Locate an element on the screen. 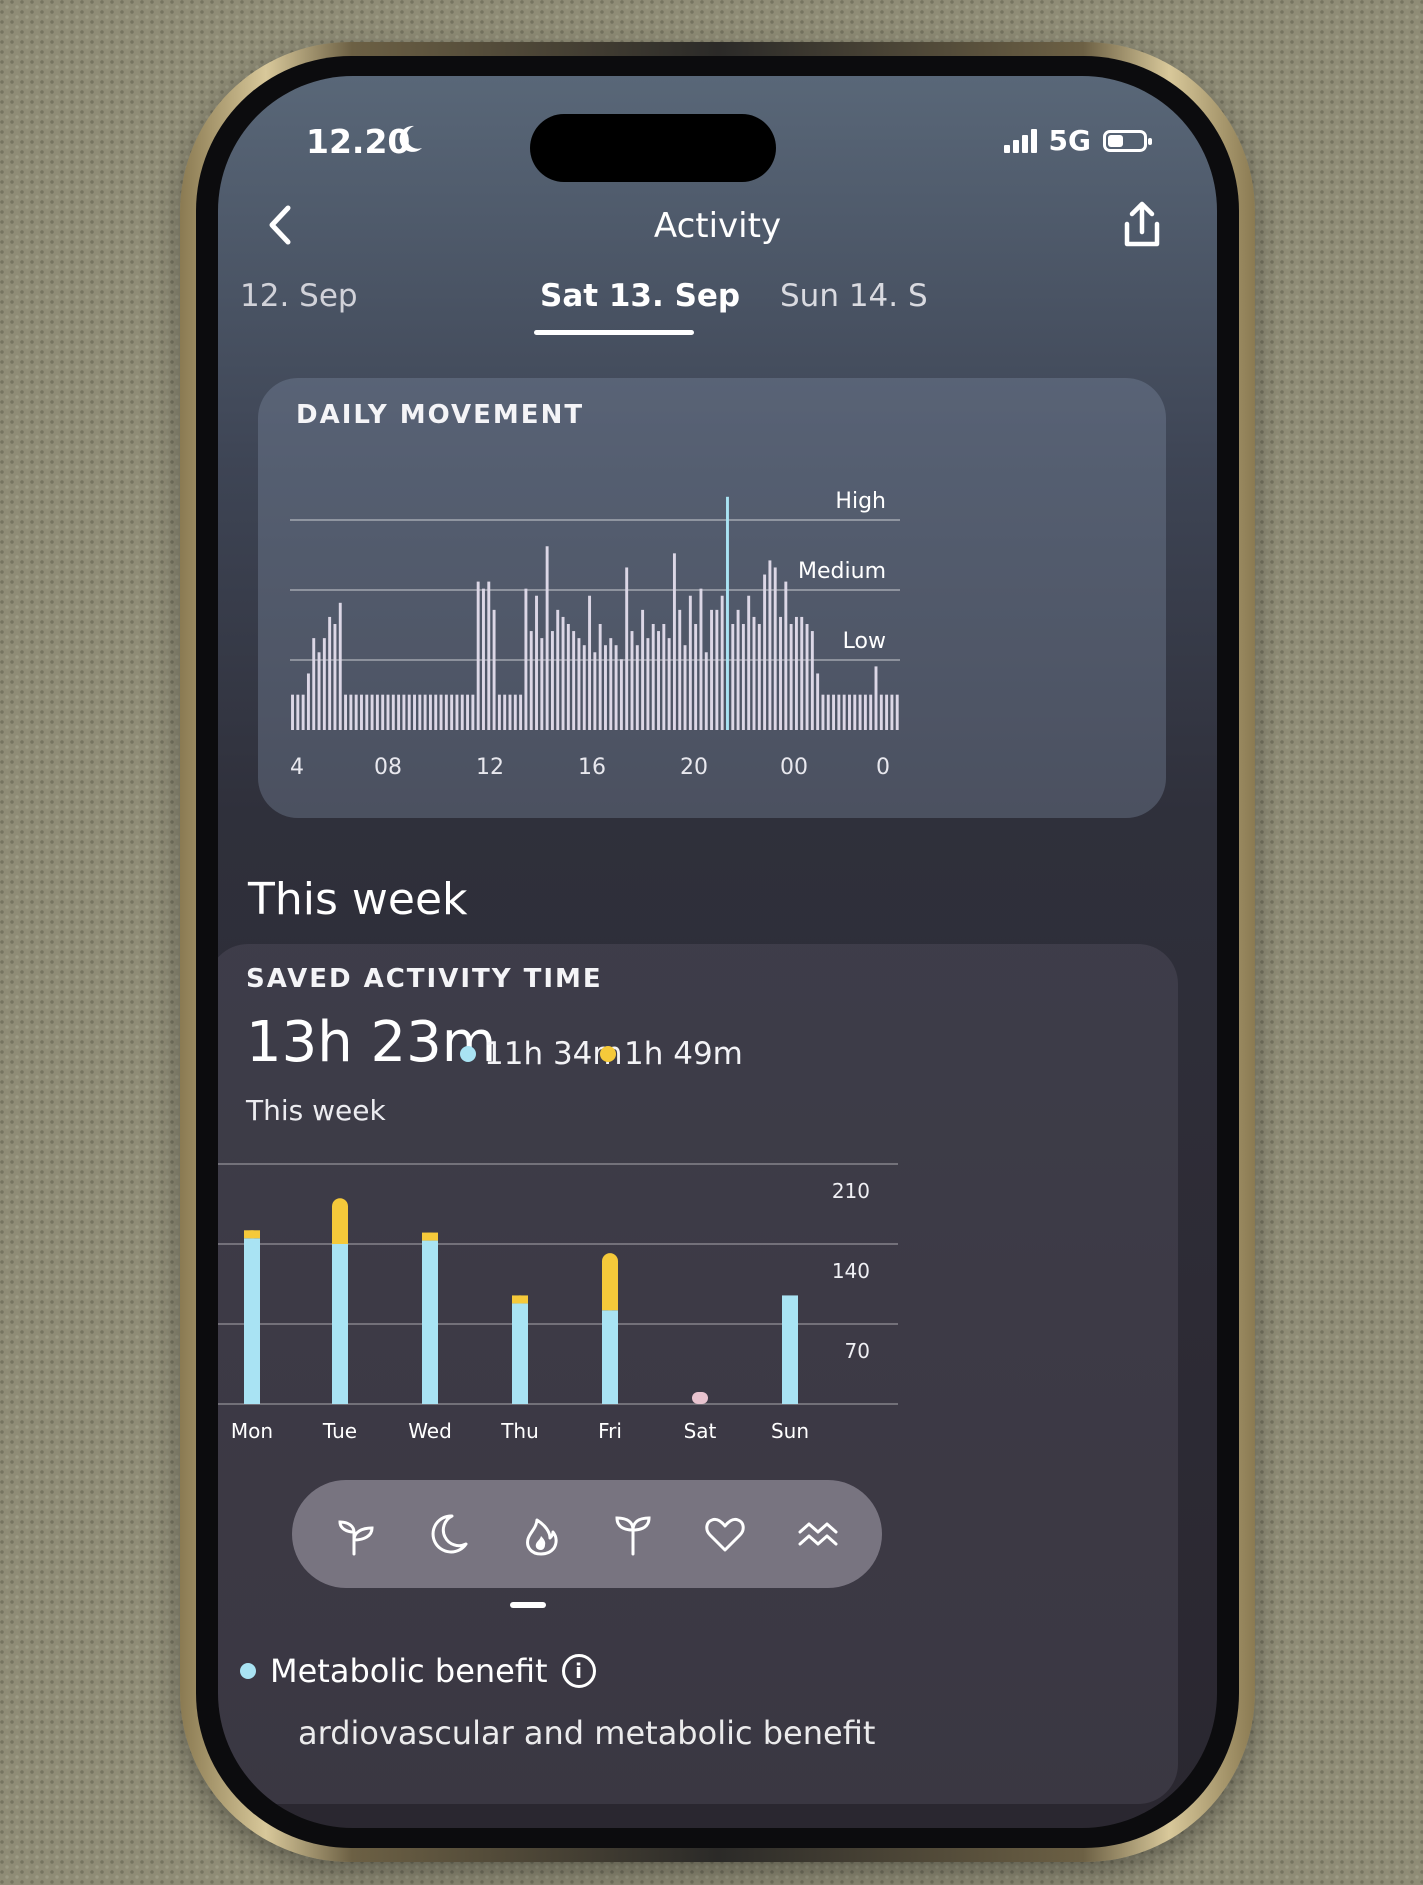  daily-movement-card: DAILY MOVEMENT High Medium Low 4 08 12 16 20 00 0 is located at coordinates (712, 598).